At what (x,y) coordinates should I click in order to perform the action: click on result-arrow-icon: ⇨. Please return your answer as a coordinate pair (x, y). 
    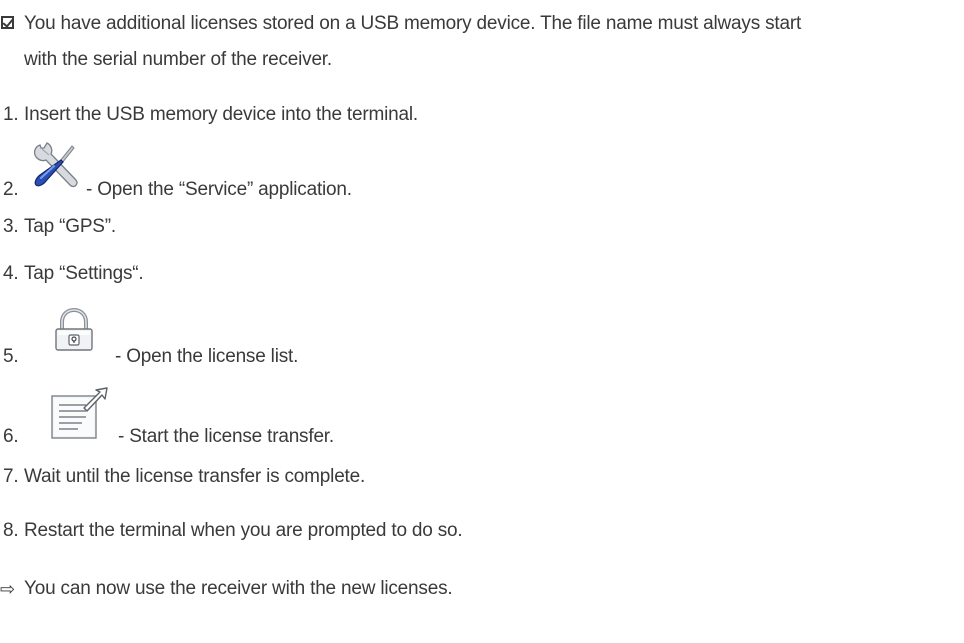
    Looking at the image, I should click on (7, 589).